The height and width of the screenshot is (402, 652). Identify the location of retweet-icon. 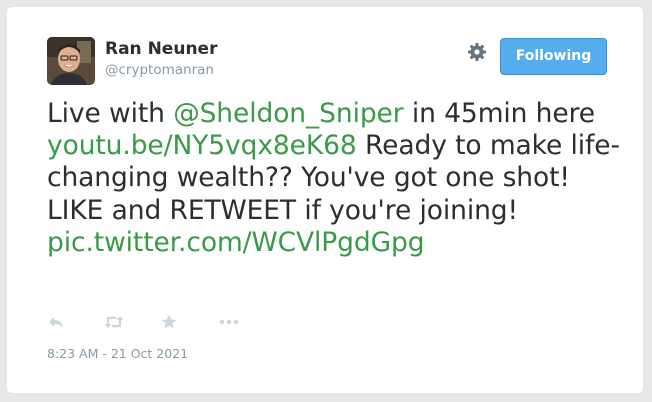
(114, 324).